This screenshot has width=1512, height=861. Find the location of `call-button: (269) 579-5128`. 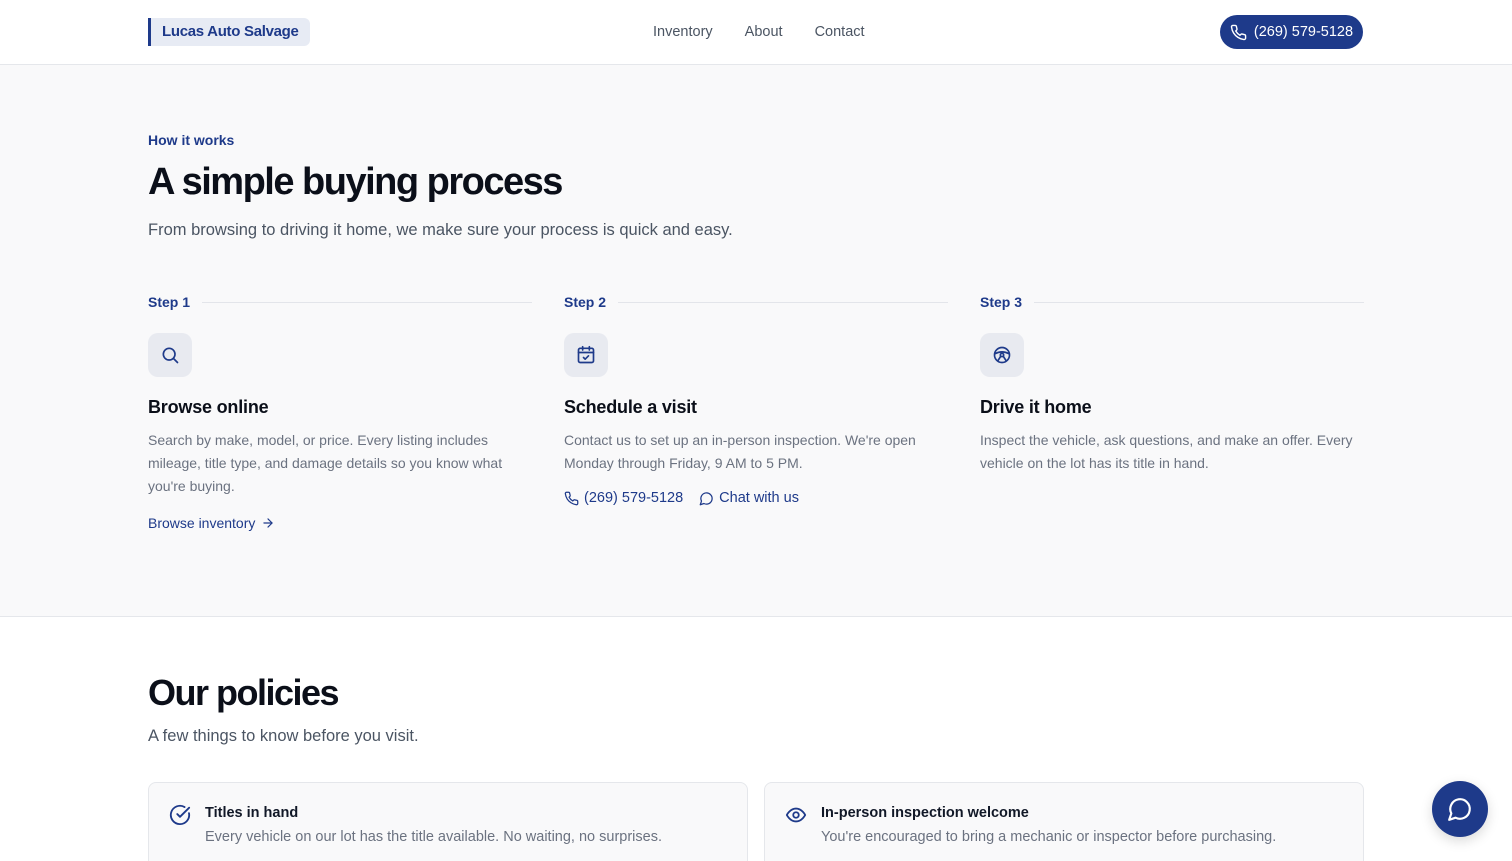

call-button: (269) 579-5128 is located at coordinates (1291, 32).